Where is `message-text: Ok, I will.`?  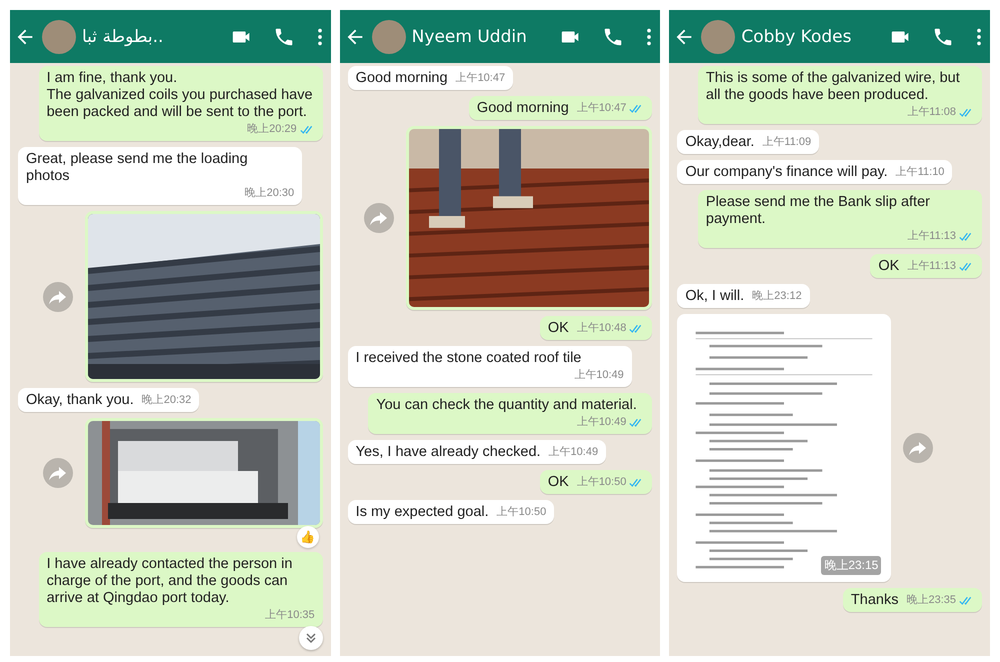 message-text: Ok, I will. is located at coordinates (714, 296).